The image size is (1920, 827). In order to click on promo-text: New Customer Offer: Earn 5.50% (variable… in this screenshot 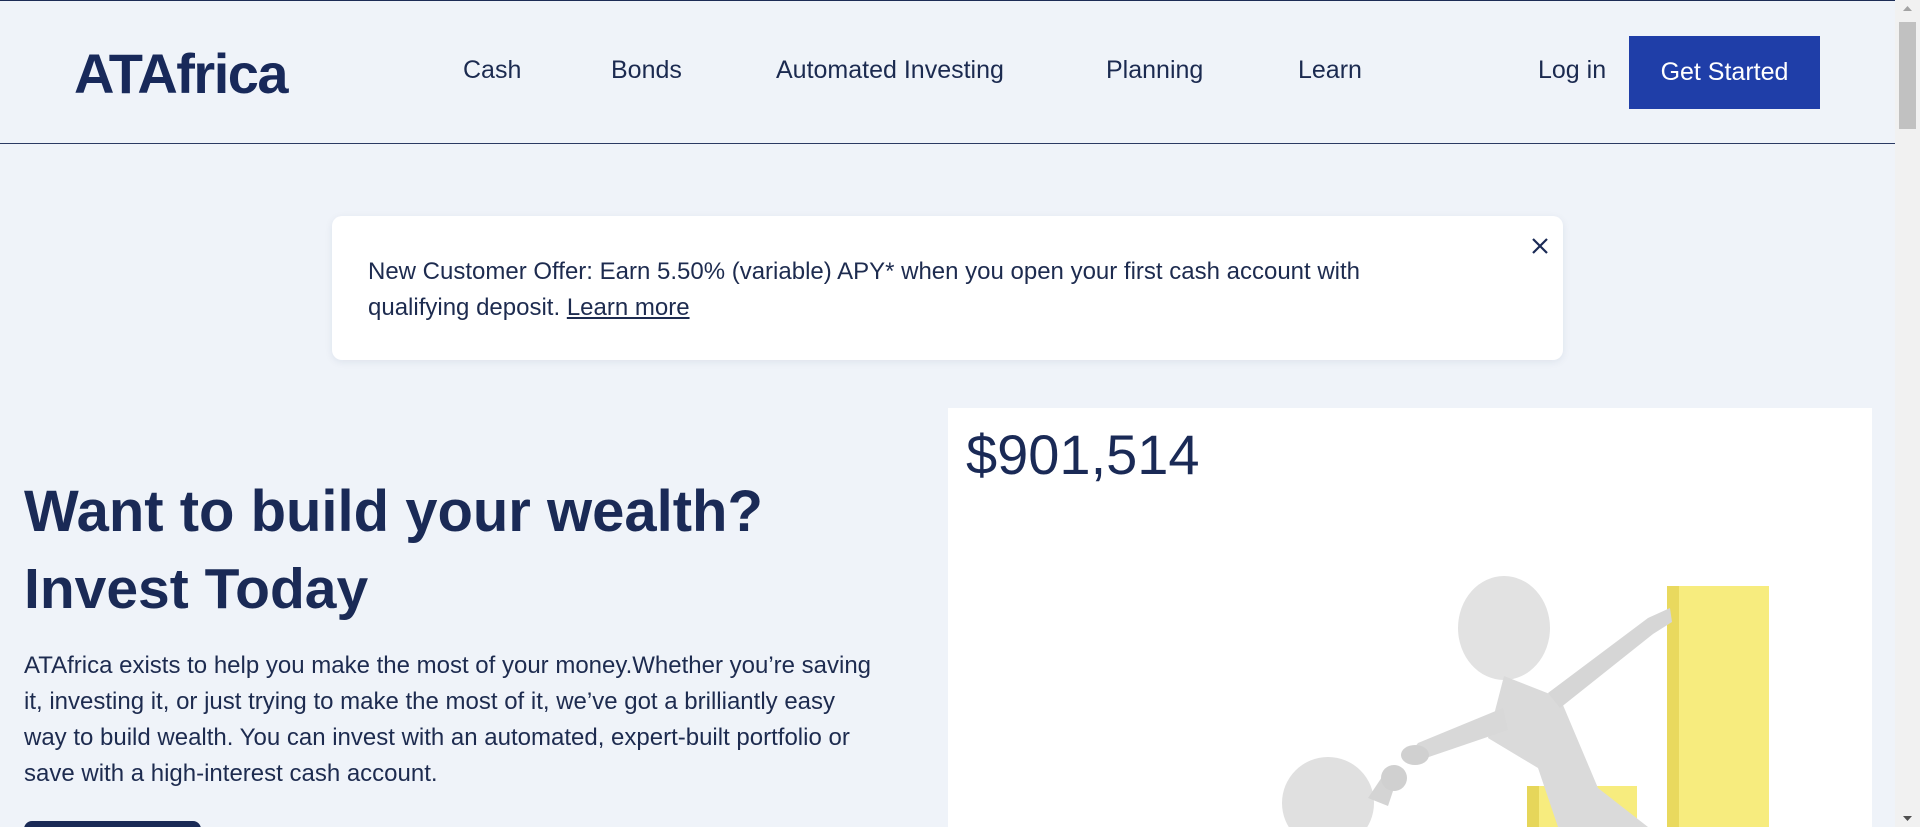, I will do `click(918, 290)`.